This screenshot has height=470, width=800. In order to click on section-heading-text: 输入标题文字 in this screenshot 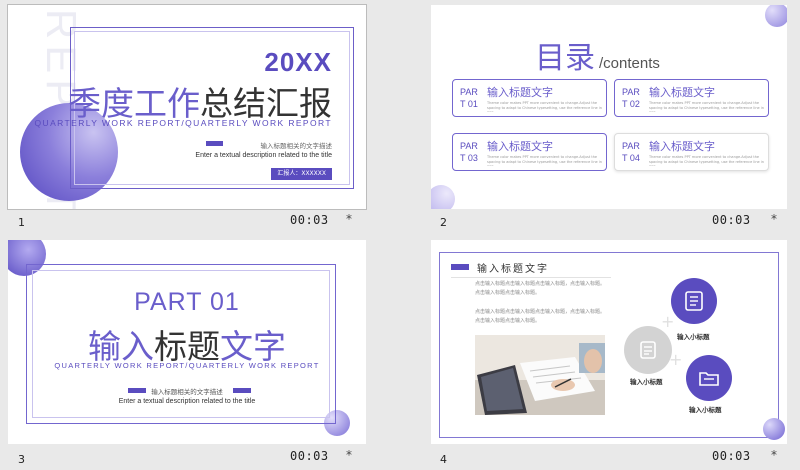, I will do `click(513, 269)`.